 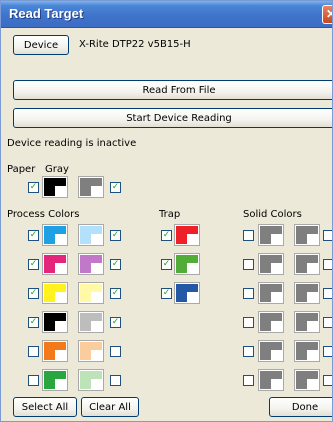 I want to click on process-orange-tint-checkbox, so click(x=115, y=351).